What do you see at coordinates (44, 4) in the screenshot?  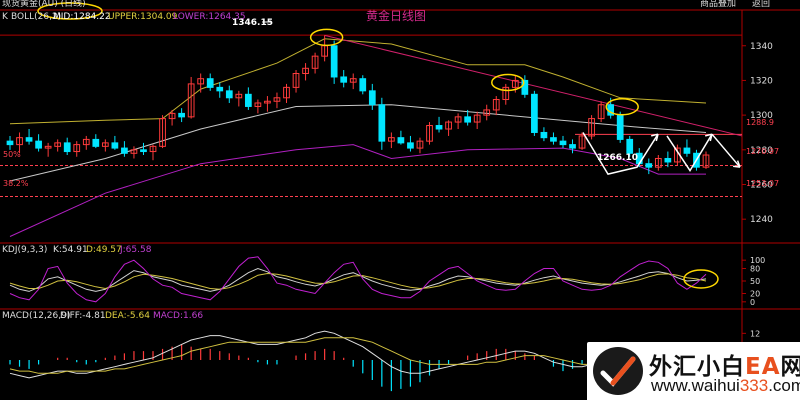 I see `window-title: 现货黄金(AU) (日线)` at bounding box center [44, 4].